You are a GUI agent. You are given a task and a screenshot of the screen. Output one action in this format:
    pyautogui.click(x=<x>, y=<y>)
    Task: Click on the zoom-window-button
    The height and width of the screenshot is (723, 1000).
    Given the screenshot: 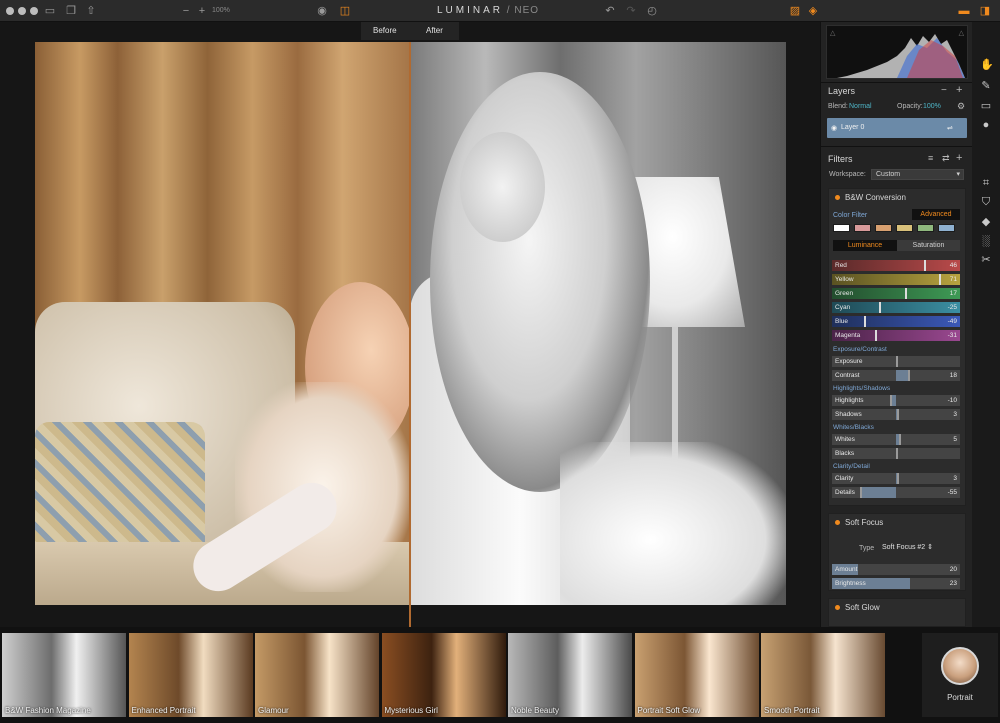 What is the action you would take?
    pyautogui.click(x=34, y=11)
    